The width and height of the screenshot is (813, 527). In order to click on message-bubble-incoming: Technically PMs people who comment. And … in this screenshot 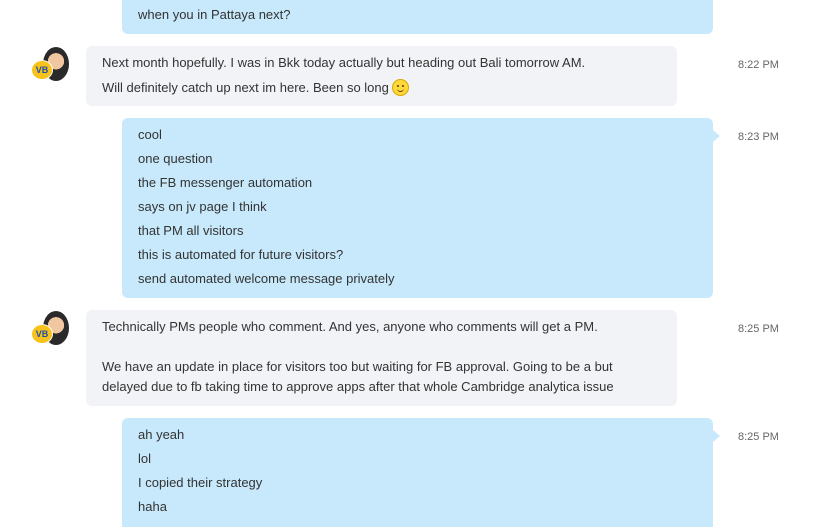, I will do `click(381, 358)`.